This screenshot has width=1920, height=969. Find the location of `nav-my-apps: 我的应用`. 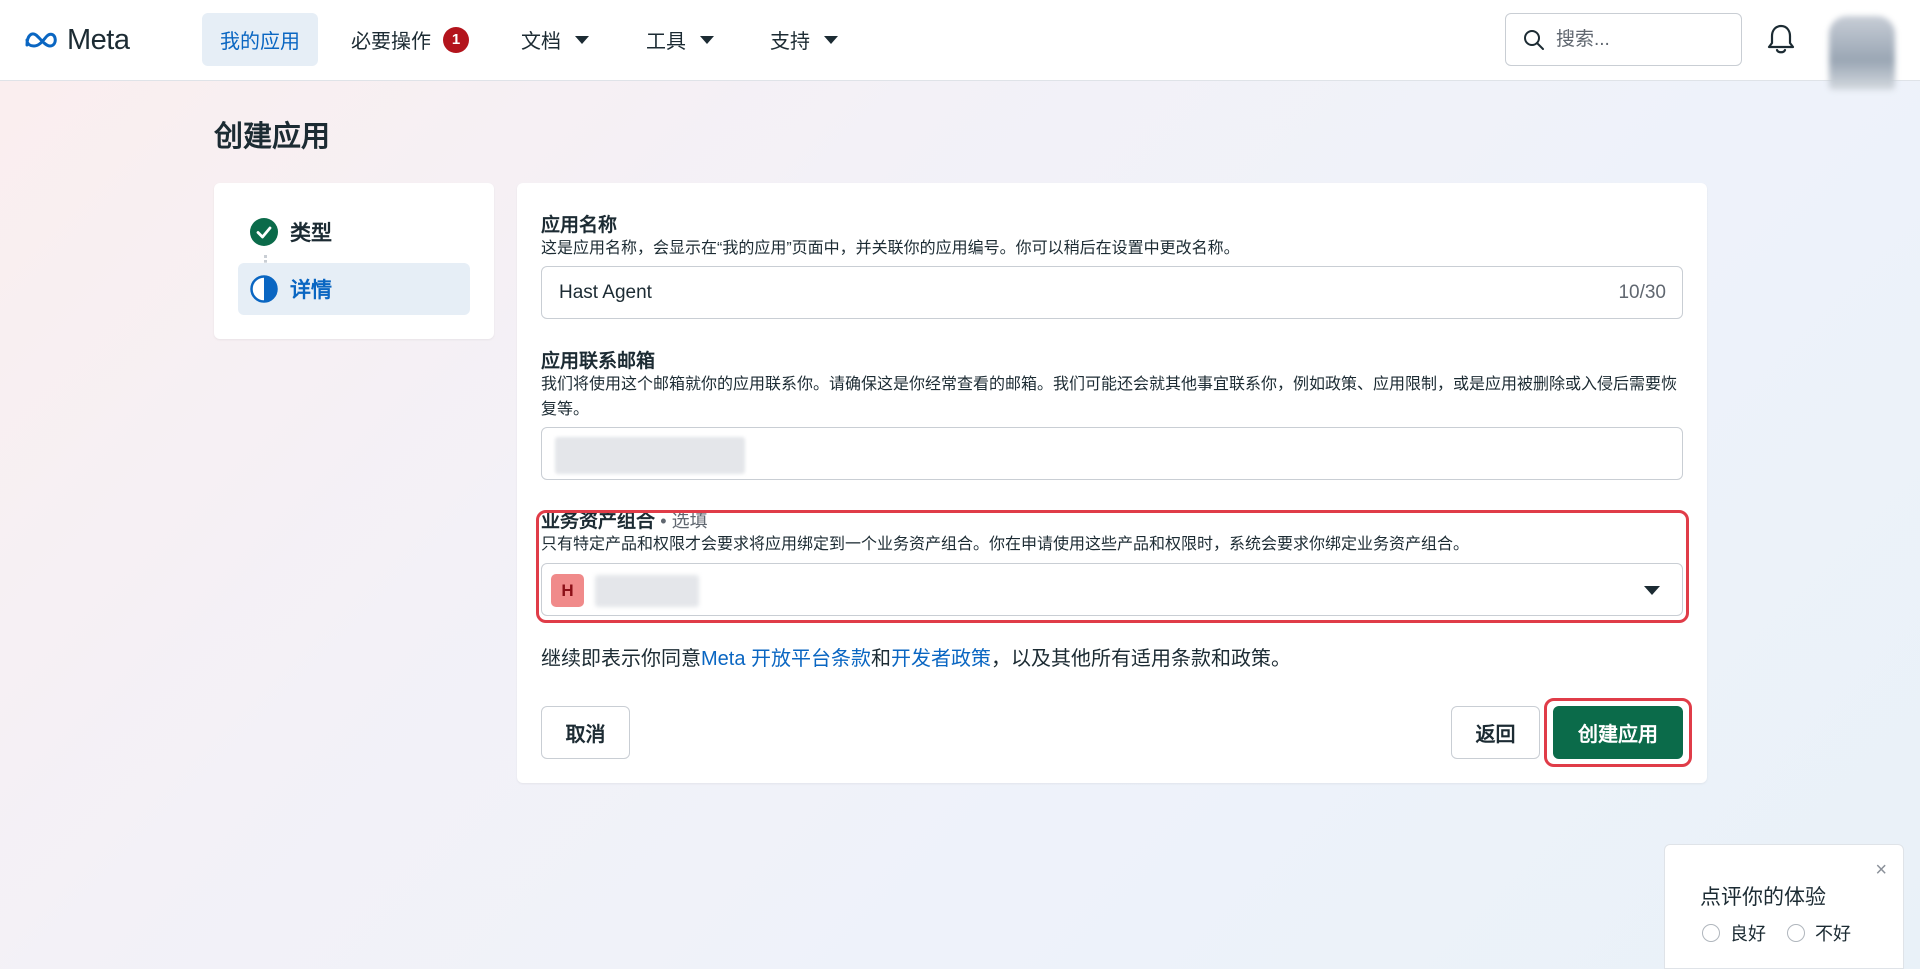

nav-my-apps: 我的应用 is located at coordinates (260, 39).